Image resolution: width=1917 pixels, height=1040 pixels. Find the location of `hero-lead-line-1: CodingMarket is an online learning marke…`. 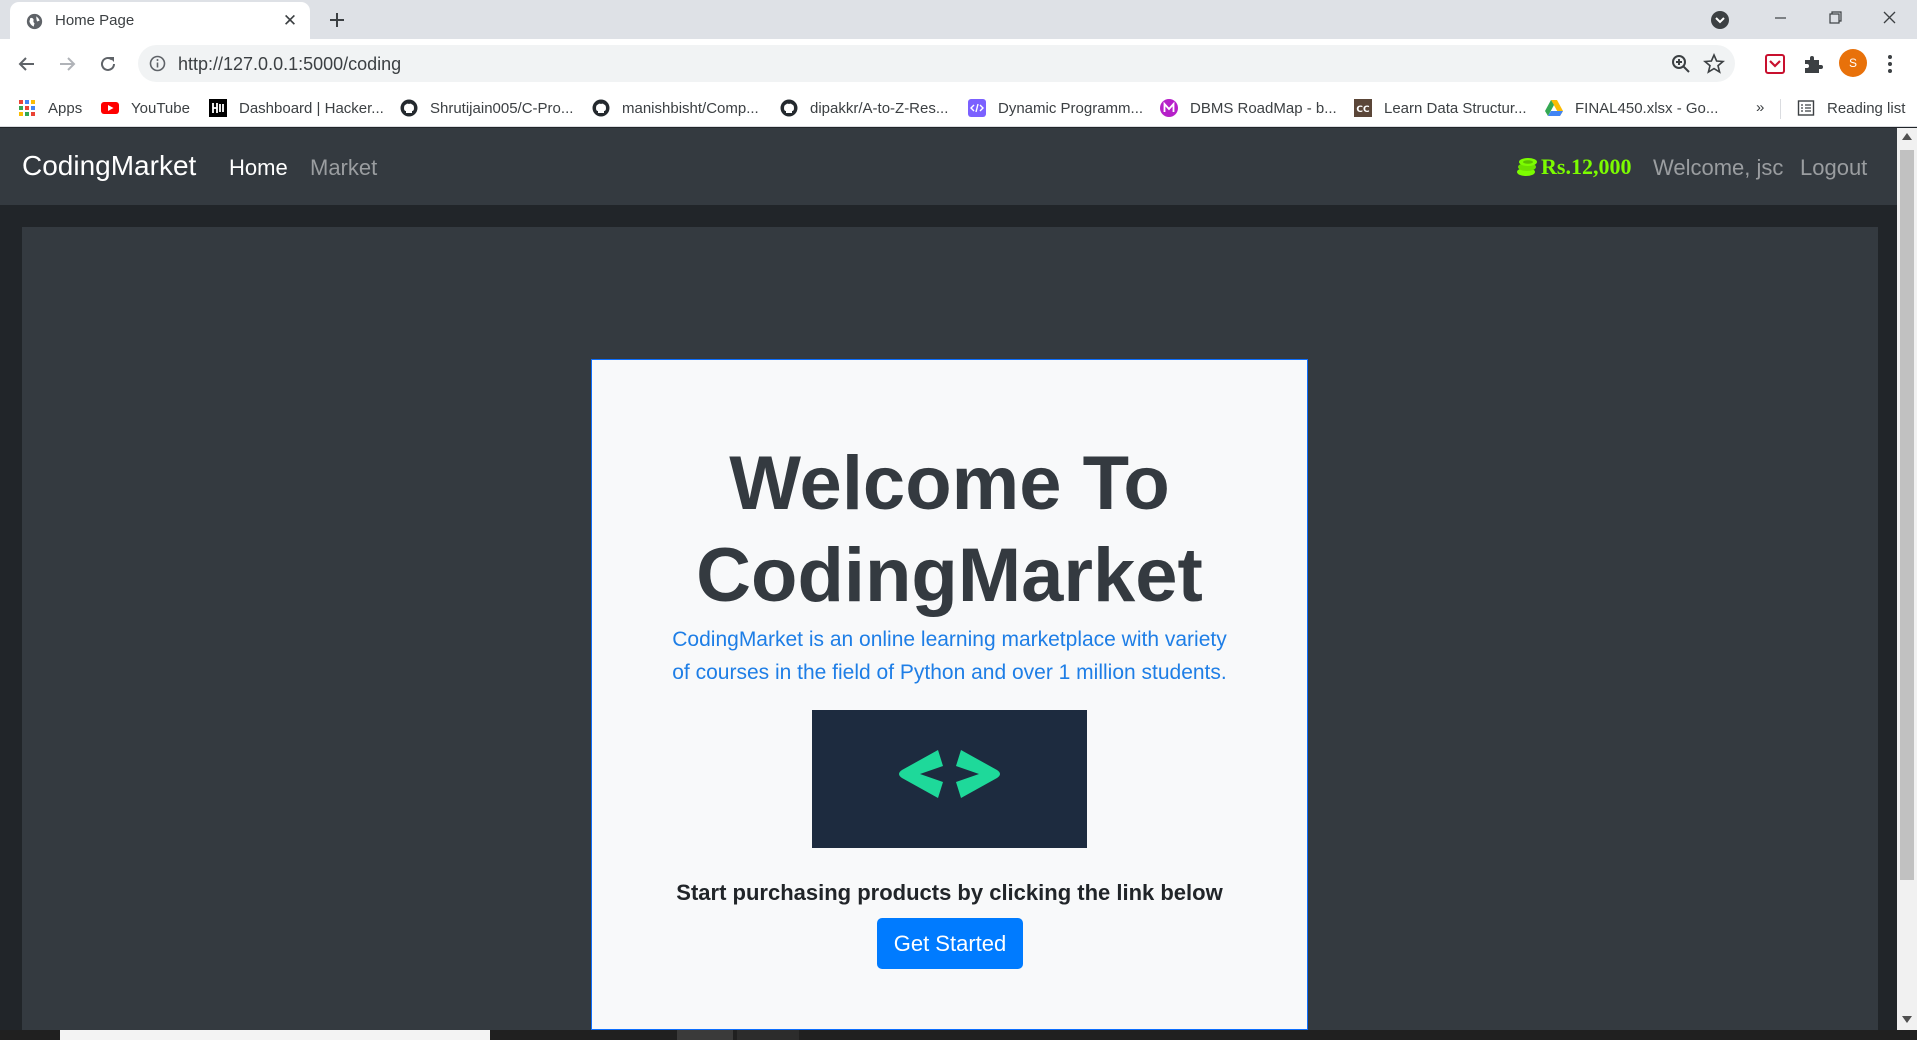

hero-lead-line-1: CodingMarket is an online learning marke… is located at coordinates (949, 639).